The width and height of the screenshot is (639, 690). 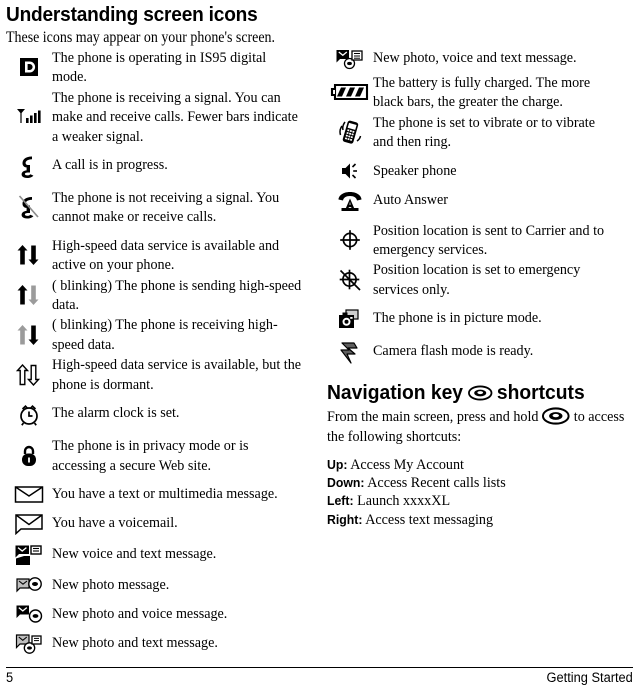 What do you see at coordinates (319, 676) in the screenshot?
I see `page-footer: 5 Getting Started` at bounding box center [319, 676].